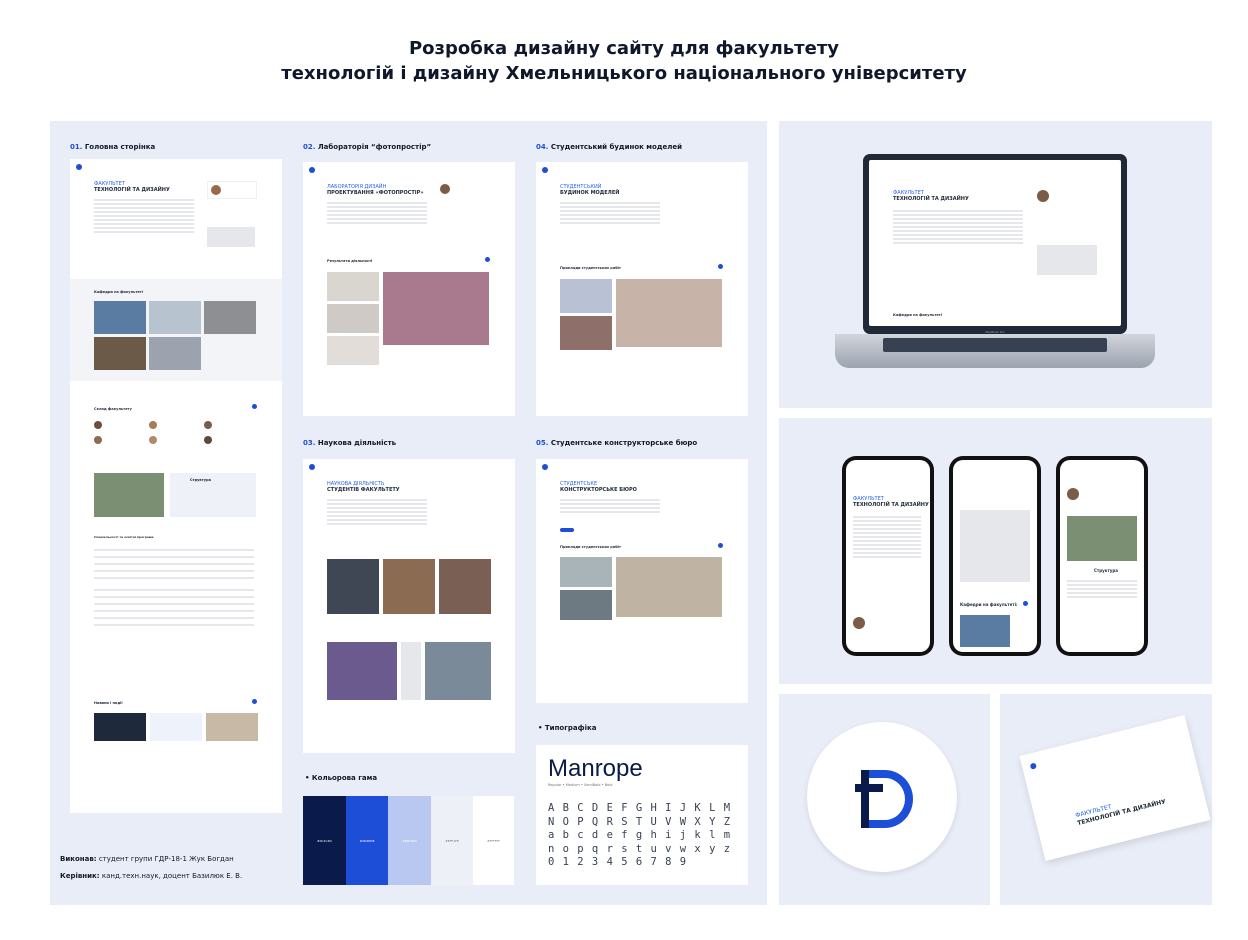 The width and height of the screenshot is (1248, 940). I want to click on keyboard, so click(995, 345).